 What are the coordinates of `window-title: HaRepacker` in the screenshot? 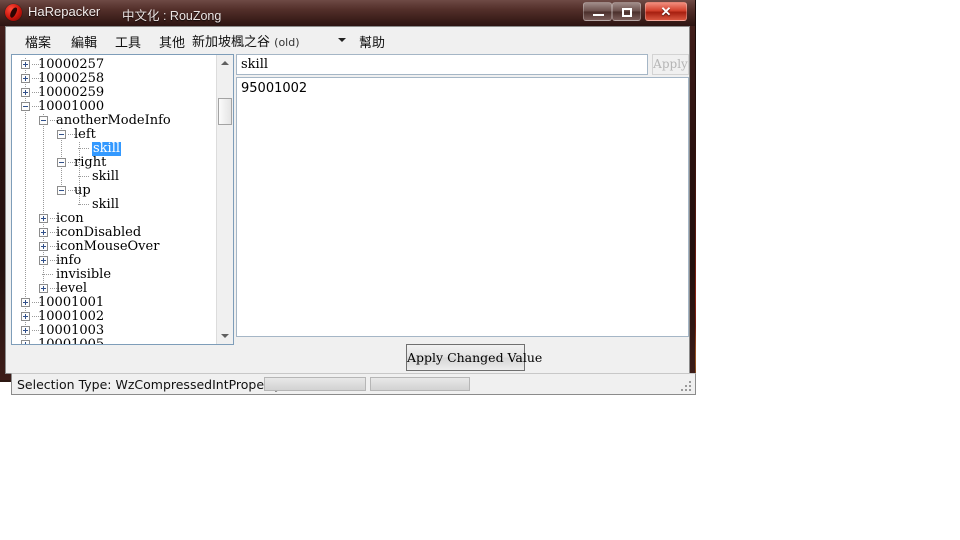 It's located at (64, 11).